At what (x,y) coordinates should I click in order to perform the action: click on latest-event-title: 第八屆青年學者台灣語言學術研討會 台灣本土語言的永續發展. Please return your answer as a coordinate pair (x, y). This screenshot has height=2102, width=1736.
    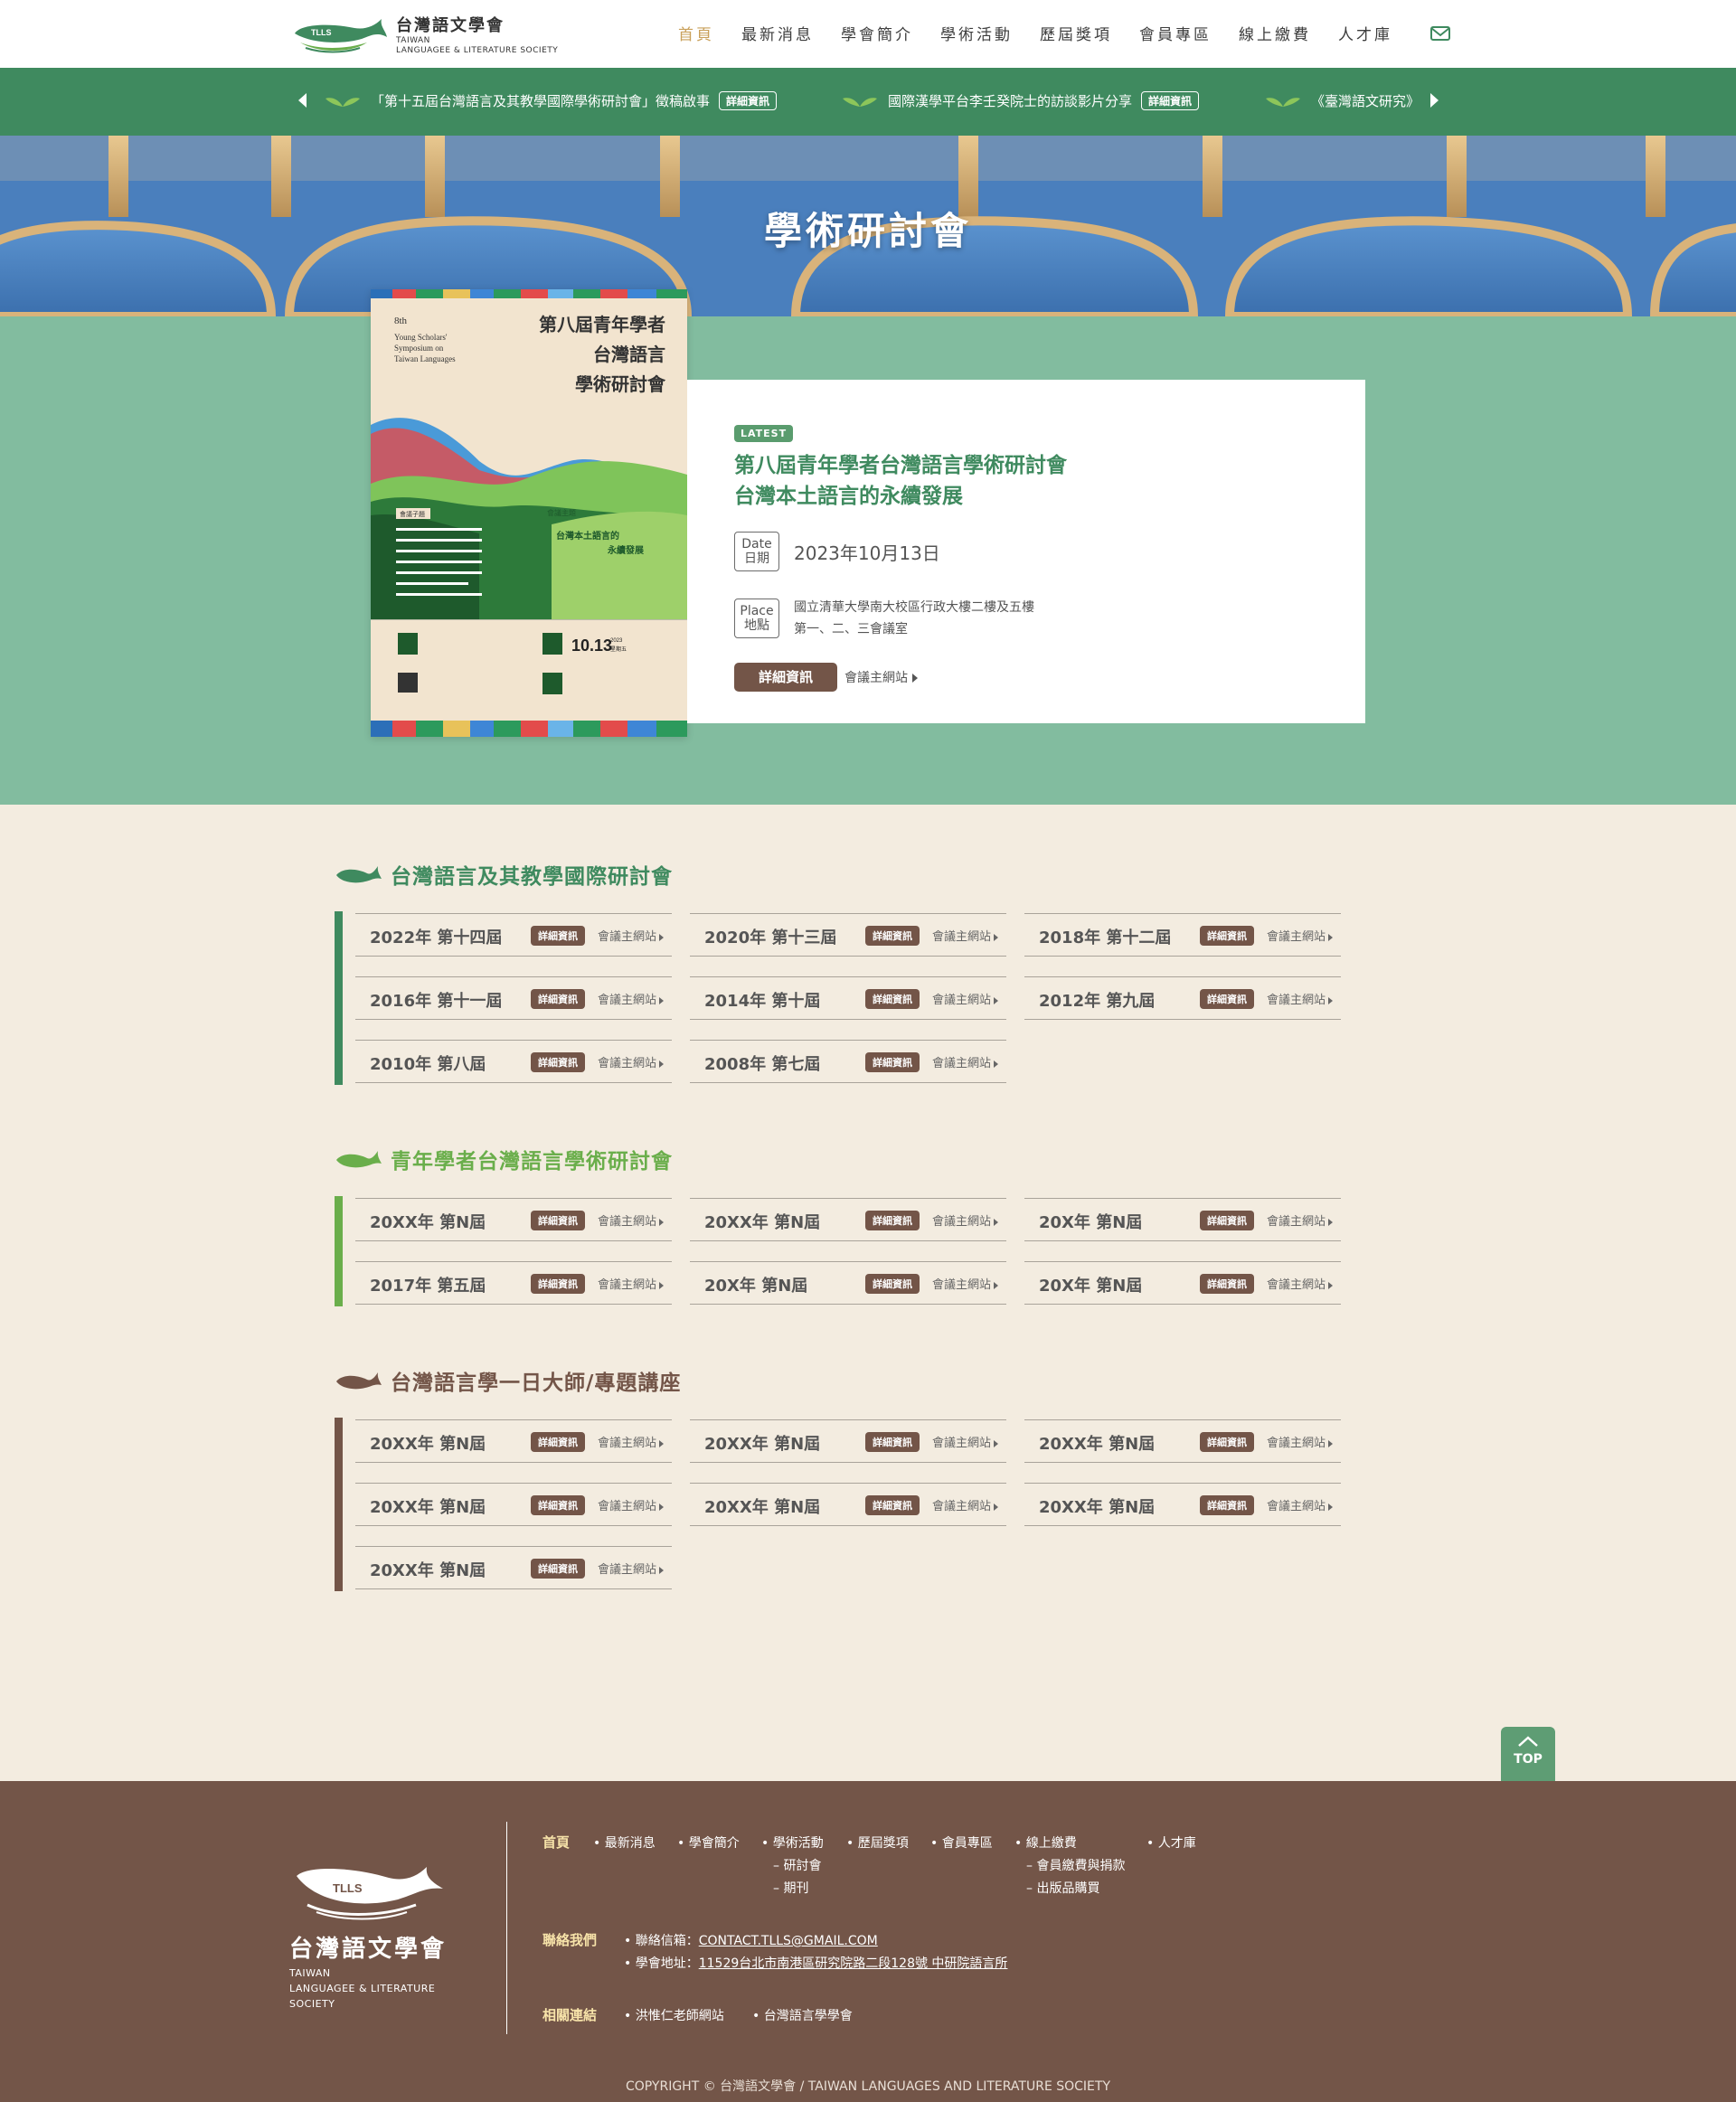
    Looking at the image, I should click on (901, 481).